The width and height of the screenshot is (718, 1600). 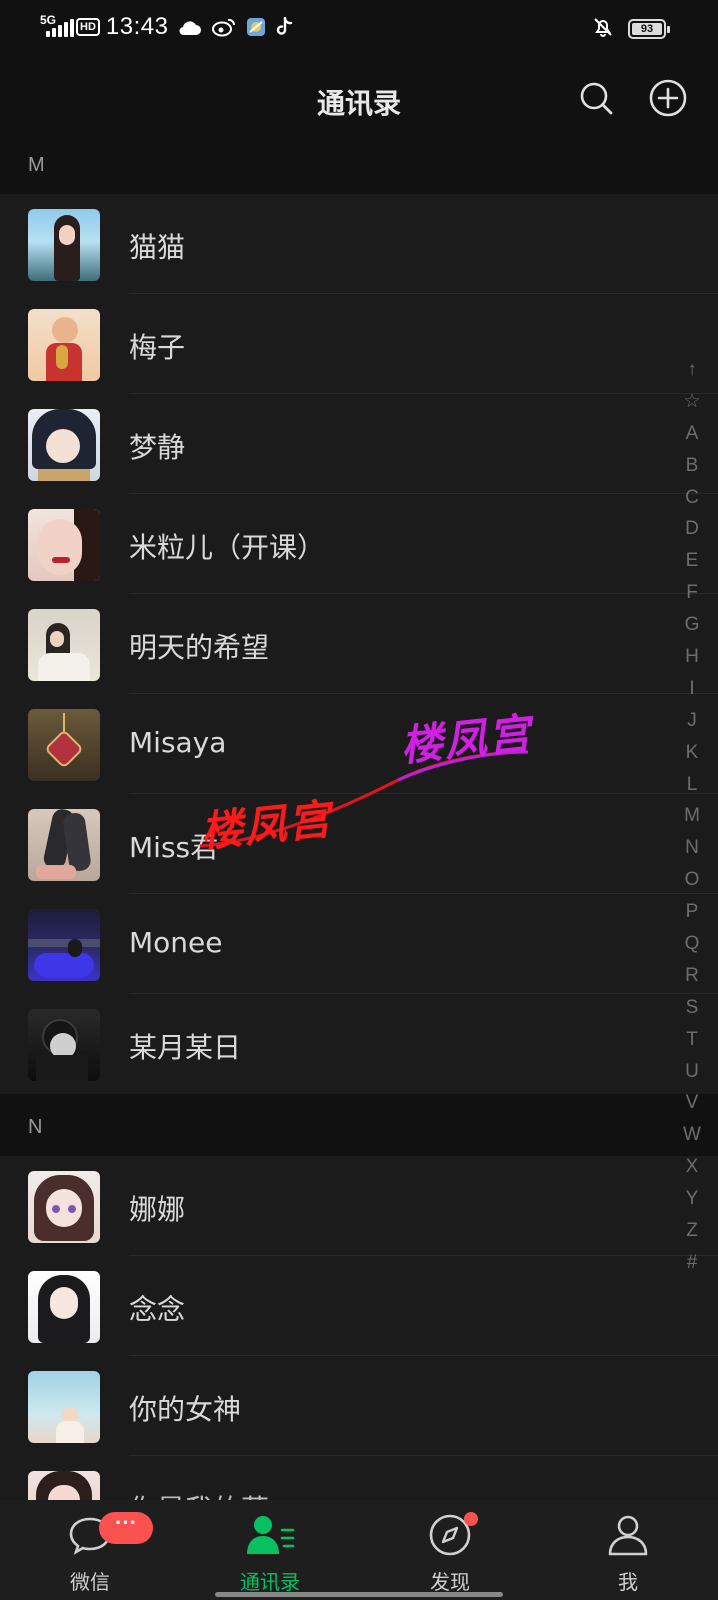 I want to click on search-icon, so click(x=596, y=98).